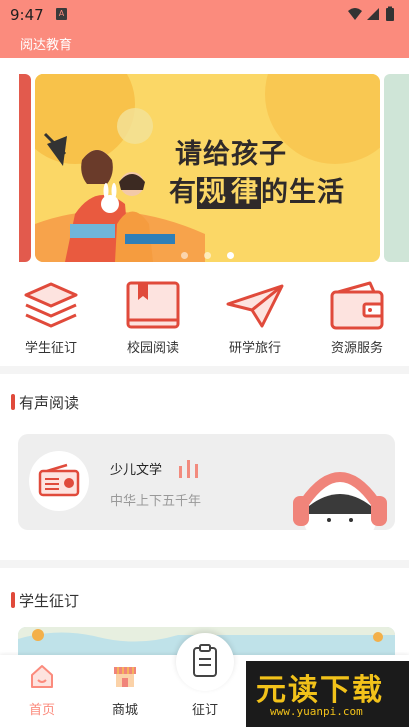 This screenshot has height=727, width=409. What do you see at coordinates (61, 14) in the screenshot?
I see `notification-badge: A` at bounding box center [61, 14].